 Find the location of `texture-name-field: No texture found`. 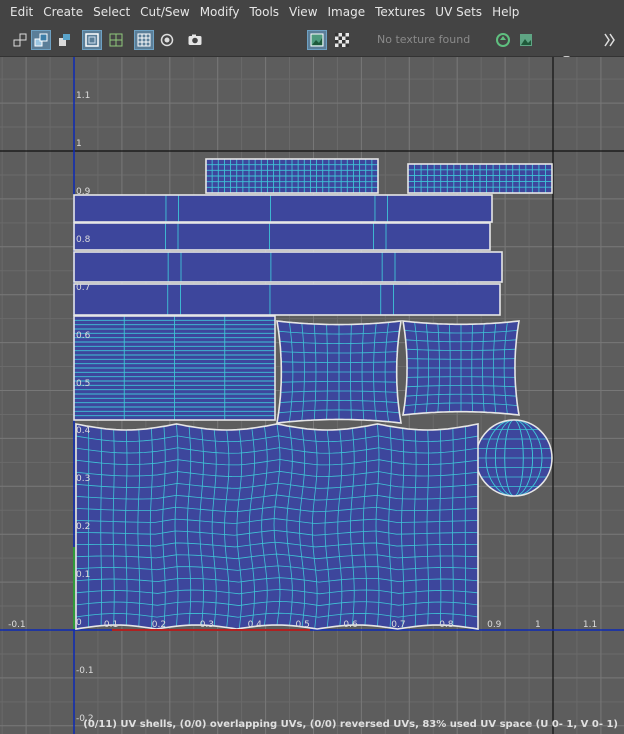

texture-name-field: No texture found is located at coordinates (431, 40).